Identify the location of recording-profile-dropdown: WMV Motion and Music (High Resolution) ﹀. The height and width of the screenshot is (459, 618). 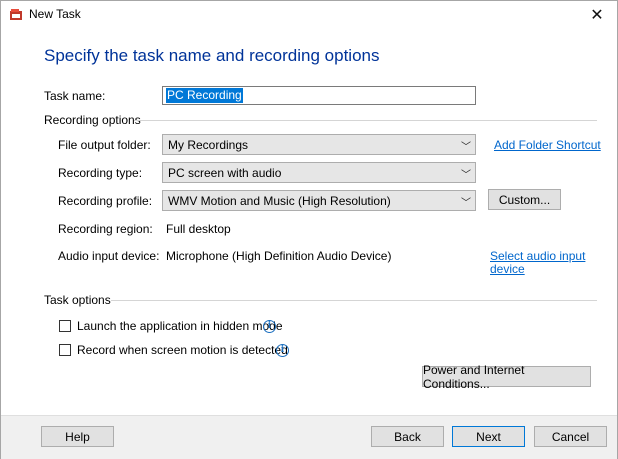
(319, 200).